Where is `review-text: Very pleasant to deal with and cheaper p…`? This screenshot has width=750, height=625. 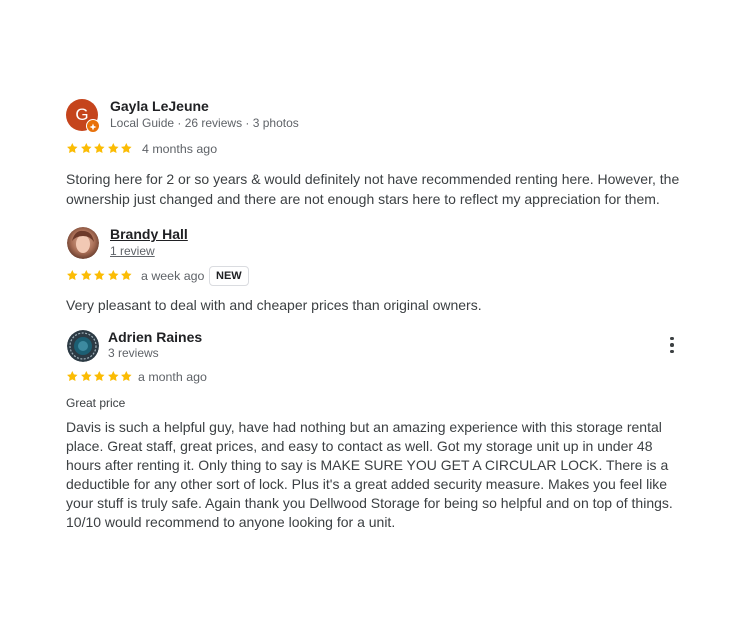 review-text: Very pleasant to deal with and cheaper p… is located at coordinates (274, 305).